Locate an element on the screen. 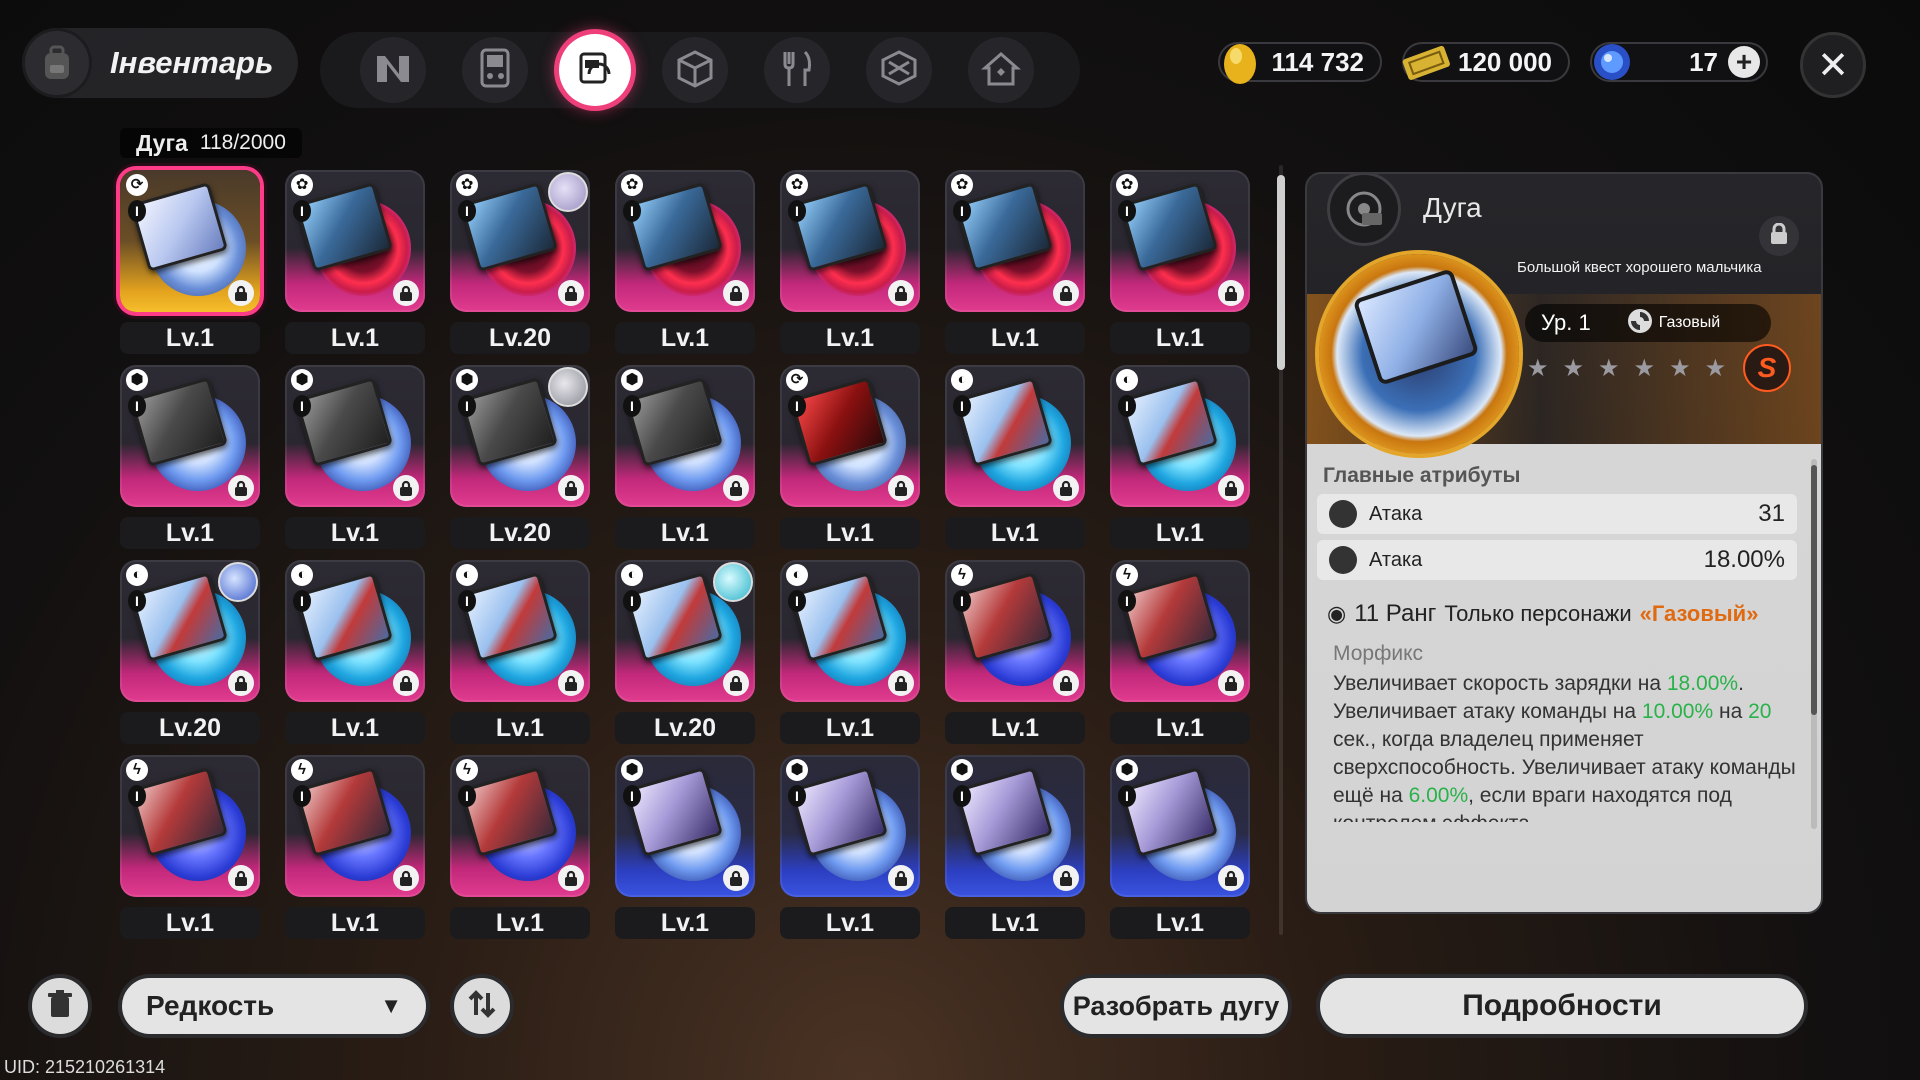  sort-order-button is located at coordinates (482, 1006).